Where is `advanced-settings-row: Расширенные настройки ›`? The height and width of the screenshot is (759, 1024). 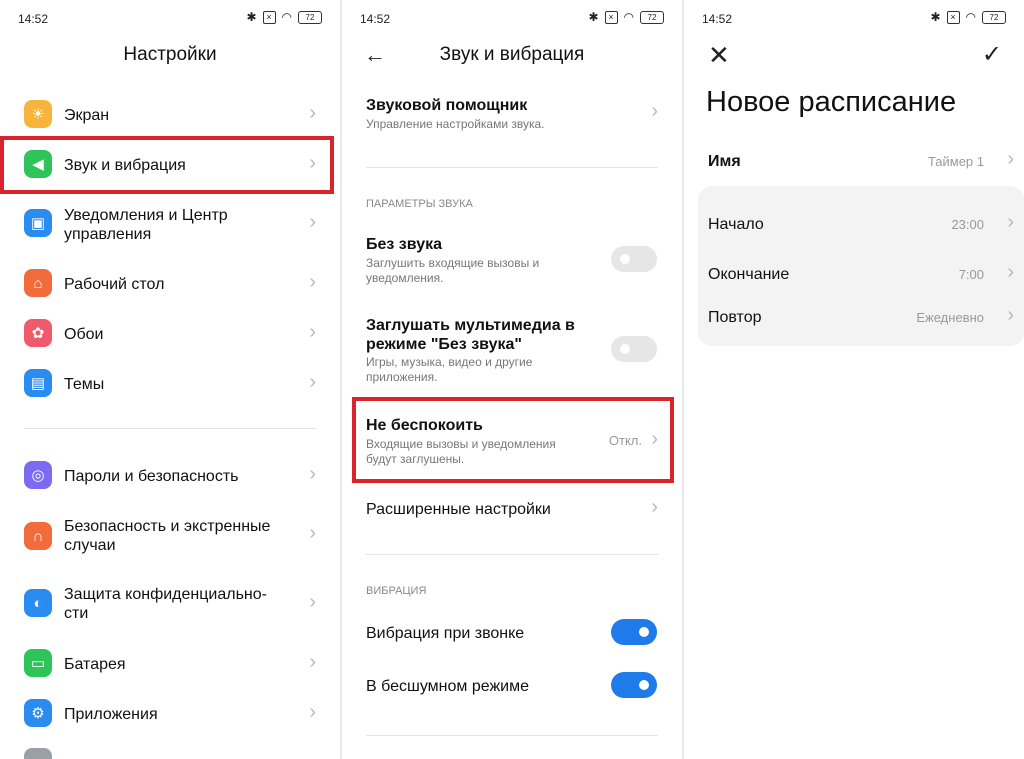 advanced-settings-row: Расширенные настройки › is located at coordinates (512, 509).